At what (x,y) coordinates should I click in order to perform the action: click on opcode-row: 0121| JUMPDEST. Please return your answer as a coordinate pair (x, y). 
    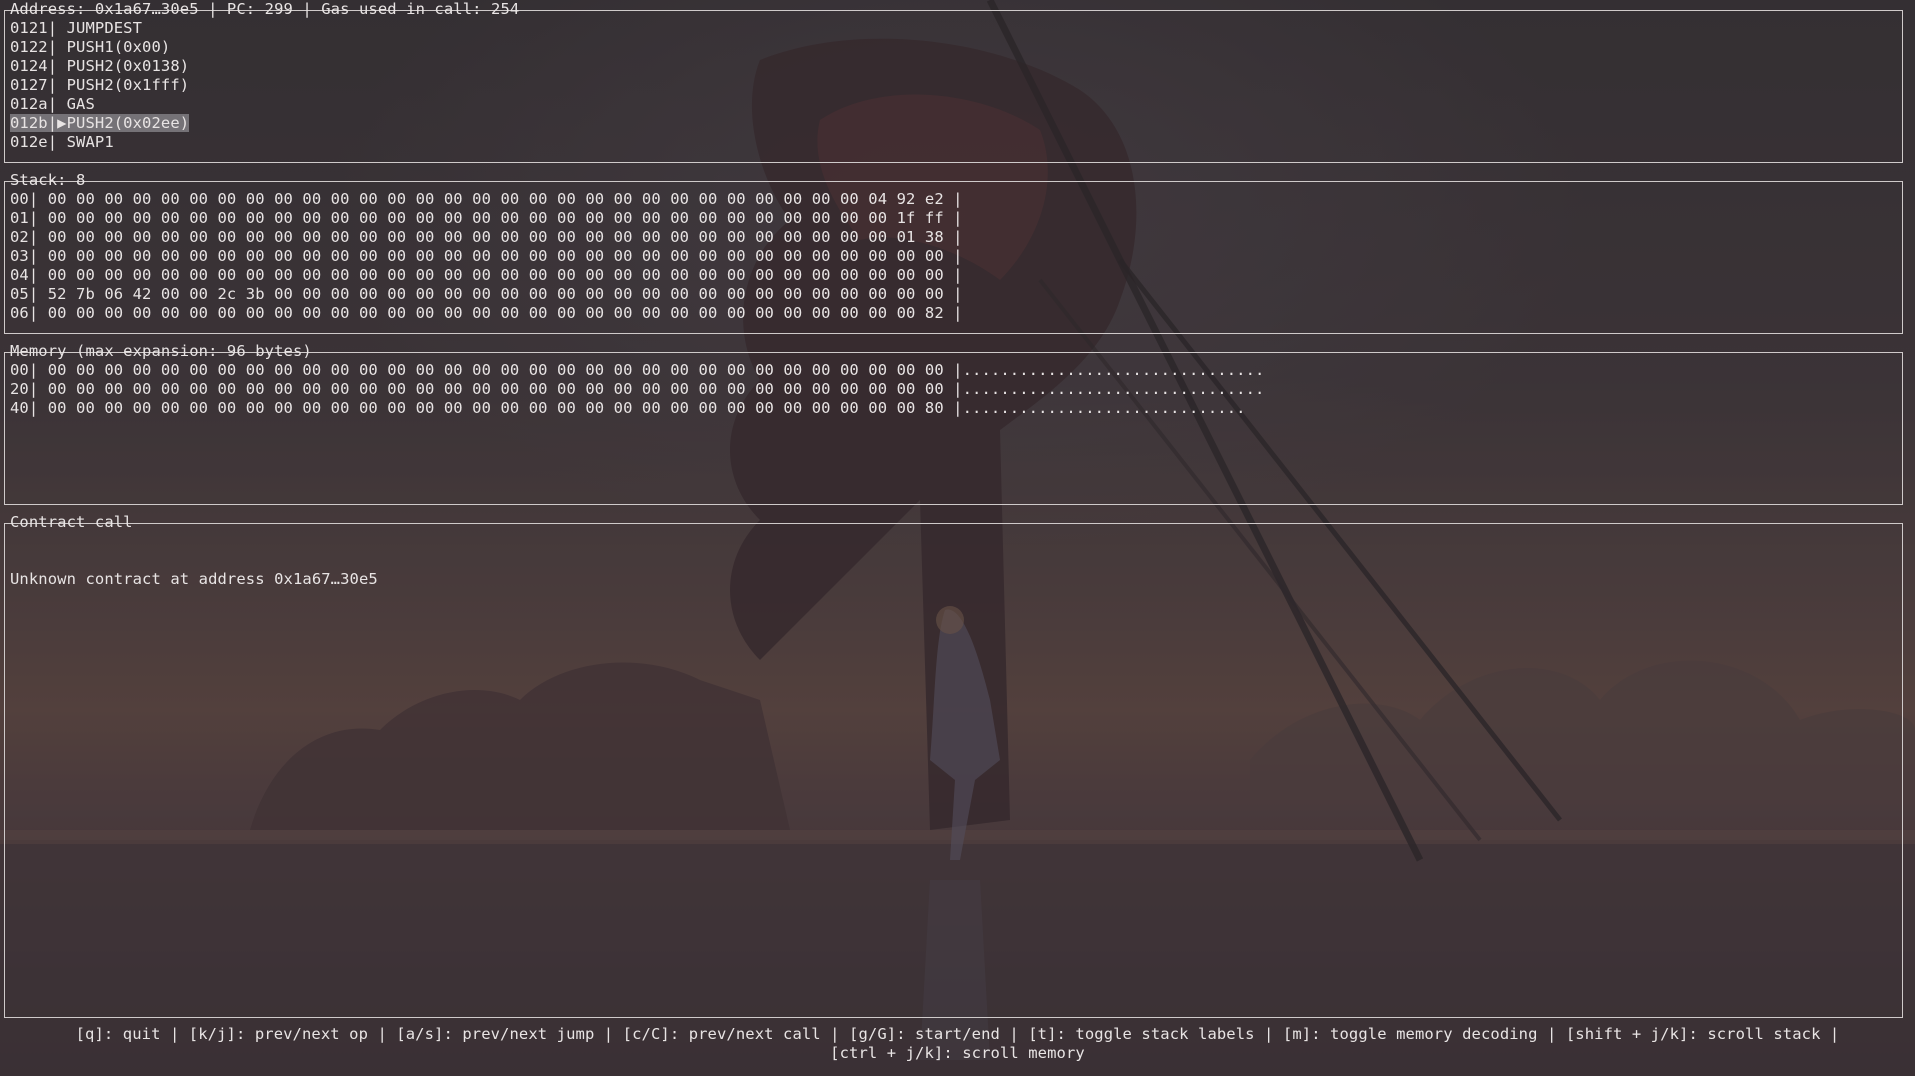
    Looking at the image, I should click on (99, 28).